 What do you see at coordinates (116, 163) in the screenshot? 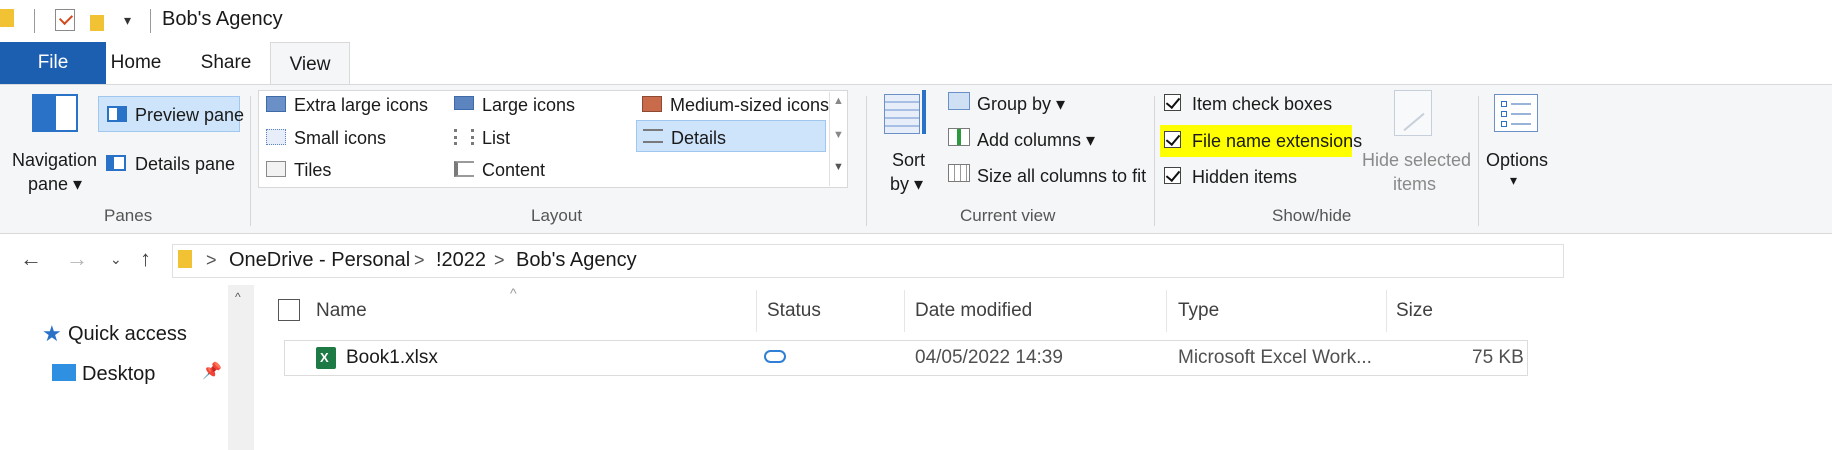
I see `details-pane-icon` at bounding box center [116, 163].